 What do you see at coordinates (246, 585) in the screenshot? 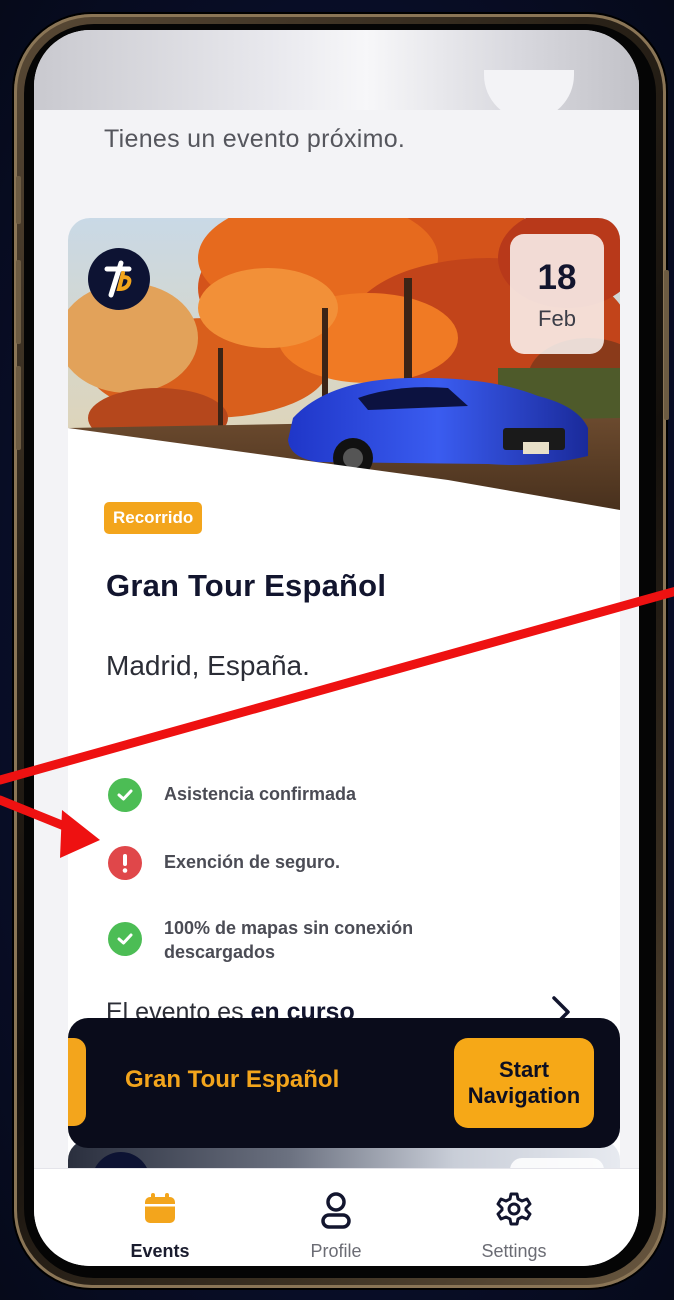
I see `event-title: Gran Tour Español` at bounding box center [246, 585].